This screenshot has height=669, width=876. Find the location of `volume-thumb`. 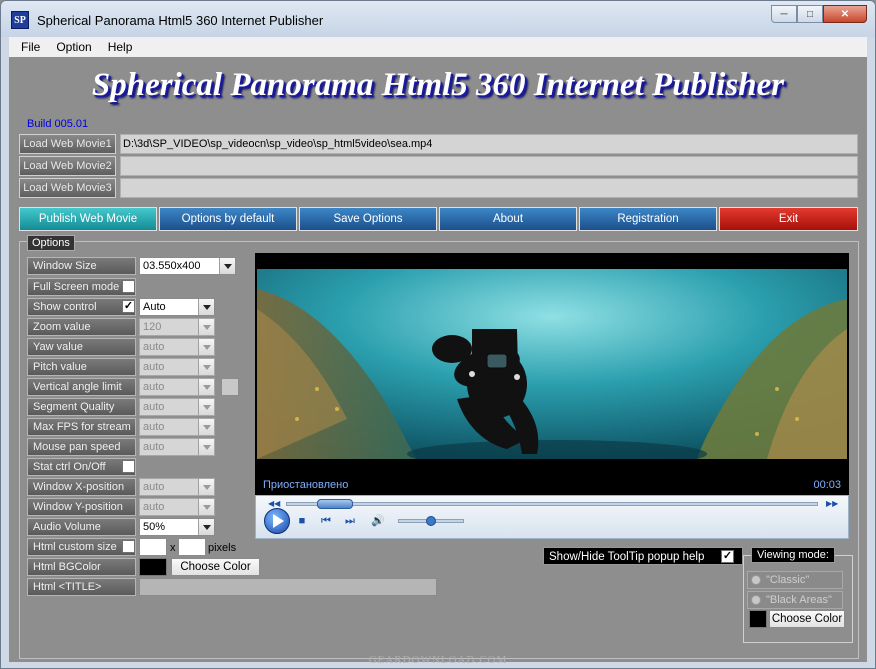

volume-thumb is located at coordinates (431, 521).